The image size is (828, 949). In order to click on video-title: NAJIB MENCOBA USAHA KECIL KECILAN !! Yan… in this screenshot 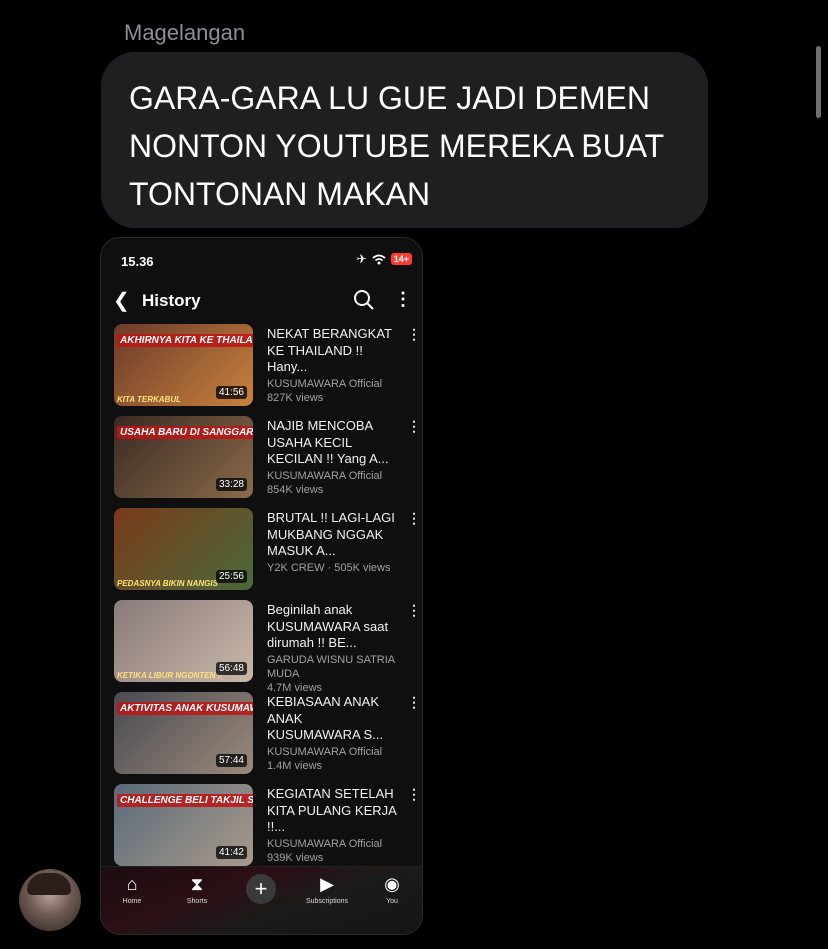, I will do `click(332, 443)`.